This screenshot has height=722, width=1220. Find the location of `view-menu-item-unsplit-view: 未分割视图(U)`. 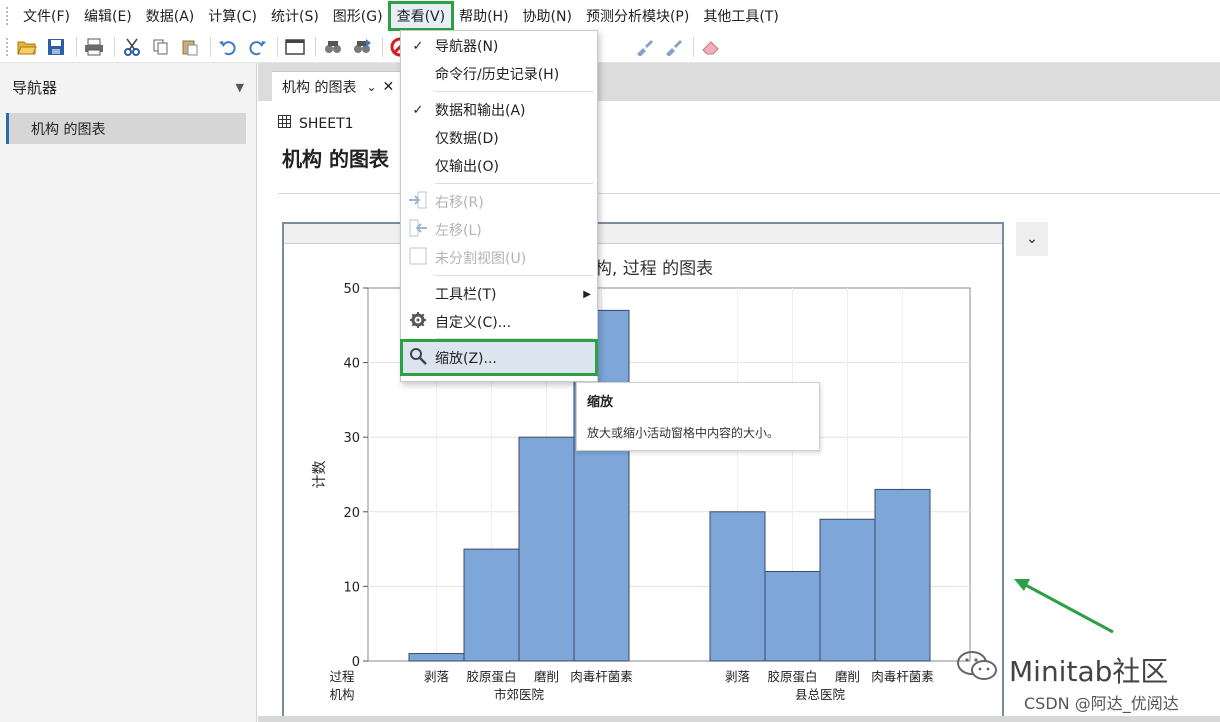

view-menu-item-unsplit-view: 未分割视图(U) is located at coordinates (499, 258).